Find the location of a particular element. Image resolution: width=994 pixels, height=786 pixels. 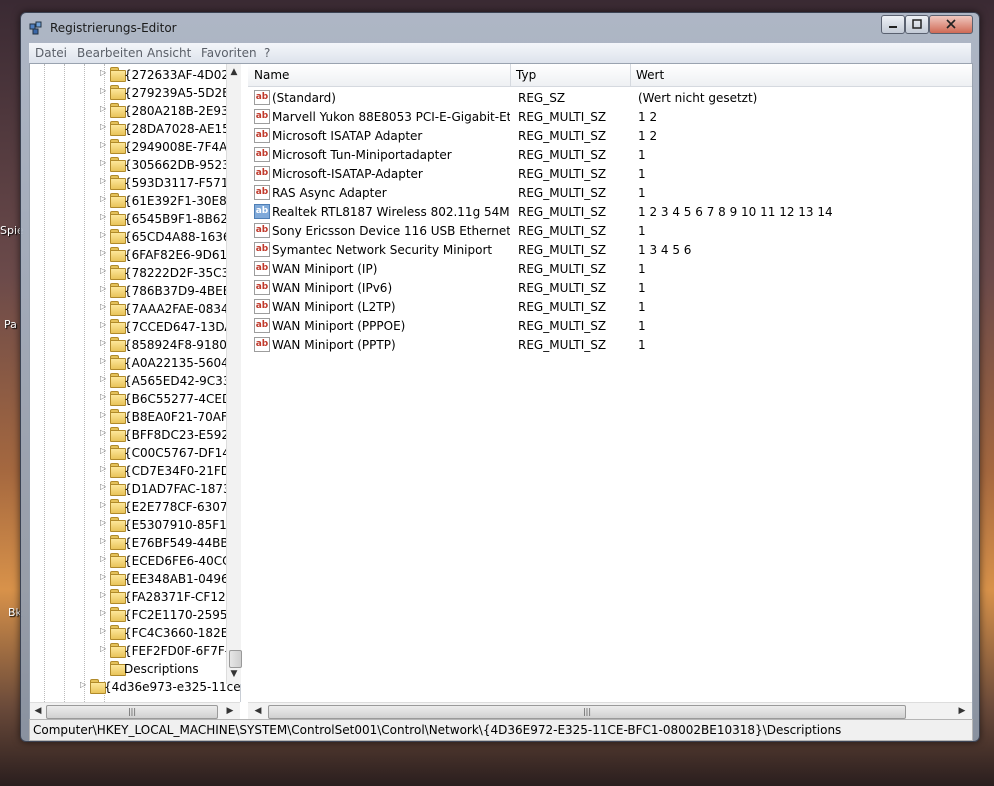

menu-help: ? is located at coordinates (267, 53).